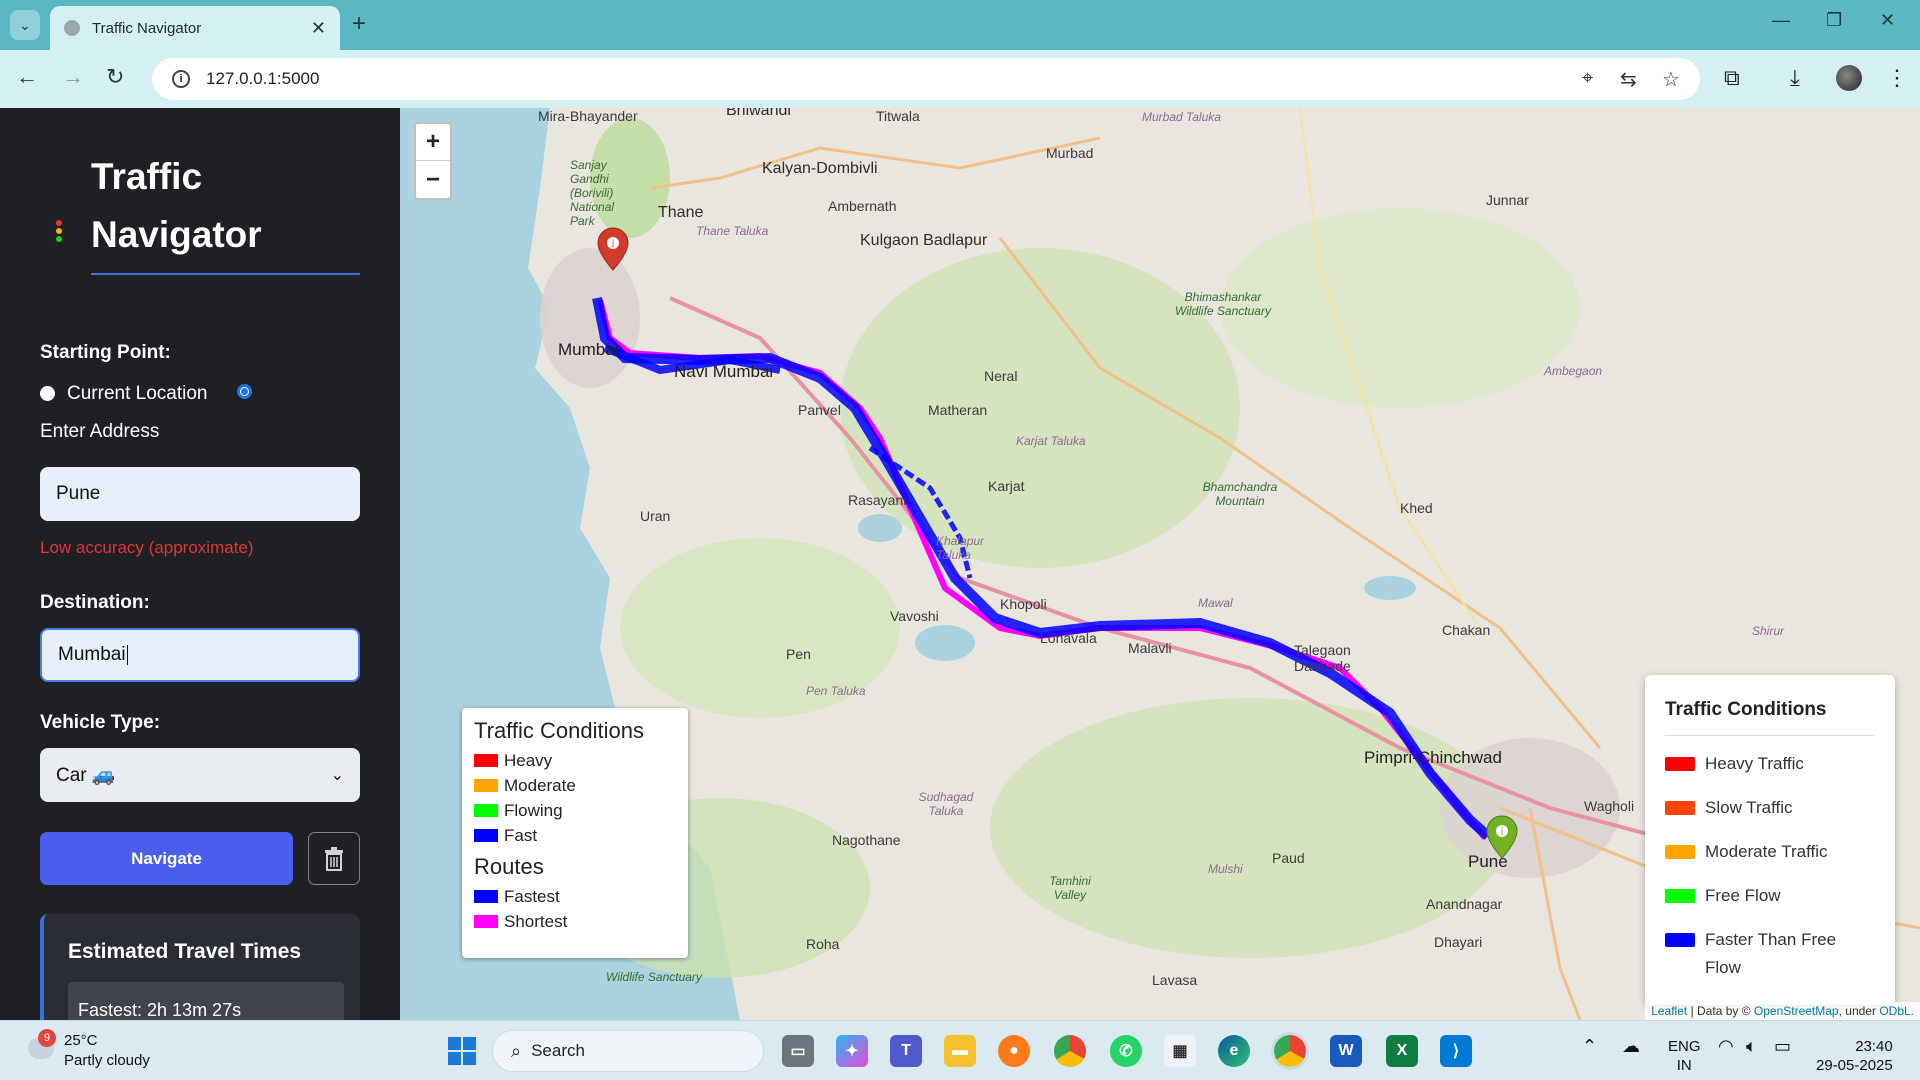  Describe the element at coordinates (958, 410) in the screenshot. I see `map-label-matheran: Matheran` at that location.